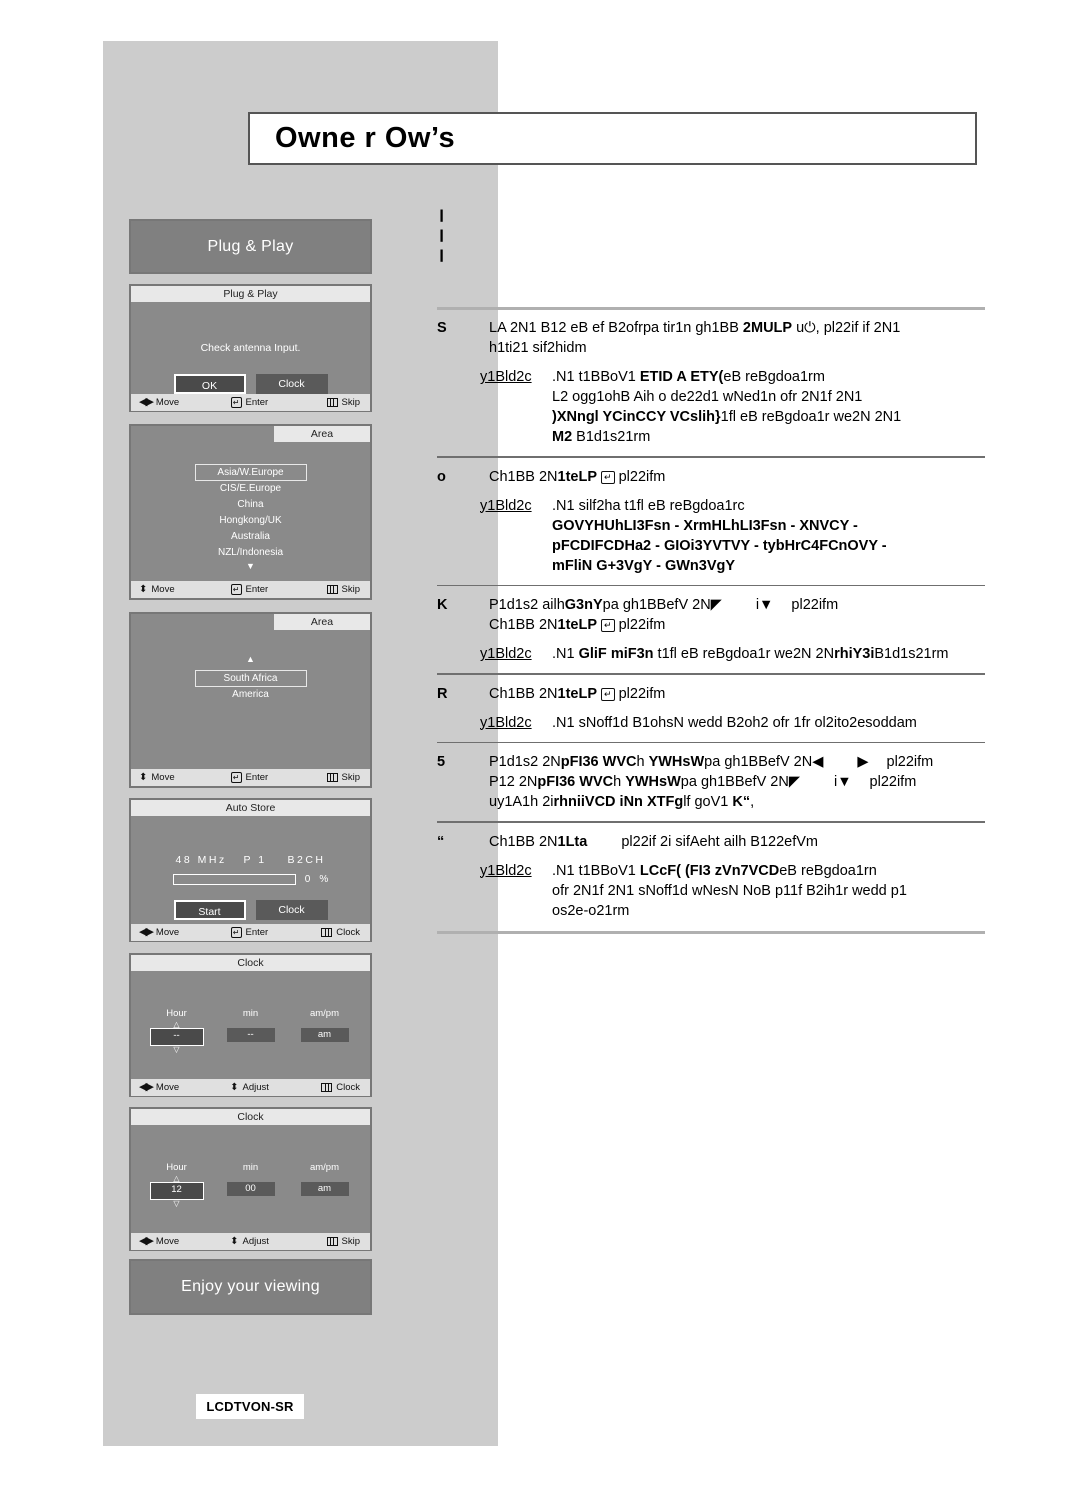 This screenshot has width=1080, height=1498. Describe the element at coordinates (250, 489) in the screenshot. I see `list-item: CIS/E.Europe` at that location.